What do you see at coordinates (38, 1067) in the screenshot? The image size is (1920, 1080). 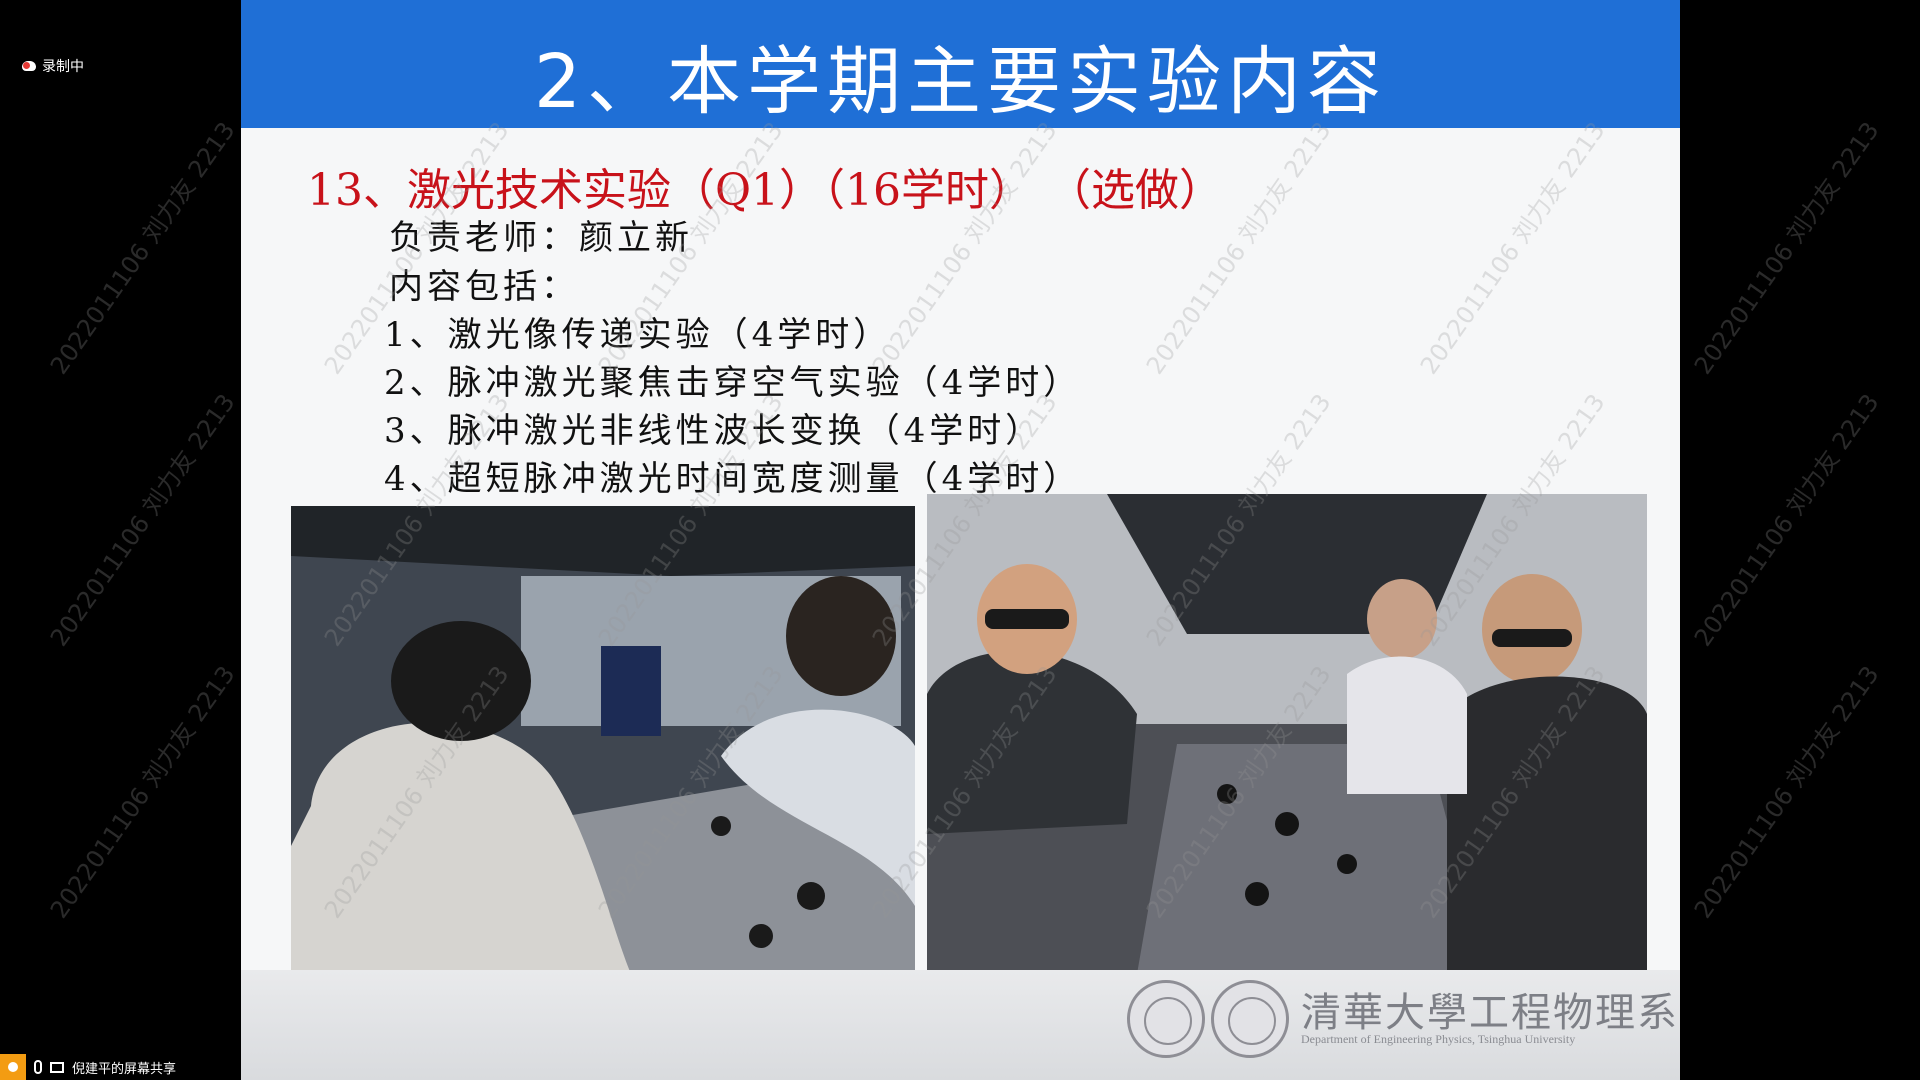 I see `microphone-icon` at bounding box center [38, 1067].